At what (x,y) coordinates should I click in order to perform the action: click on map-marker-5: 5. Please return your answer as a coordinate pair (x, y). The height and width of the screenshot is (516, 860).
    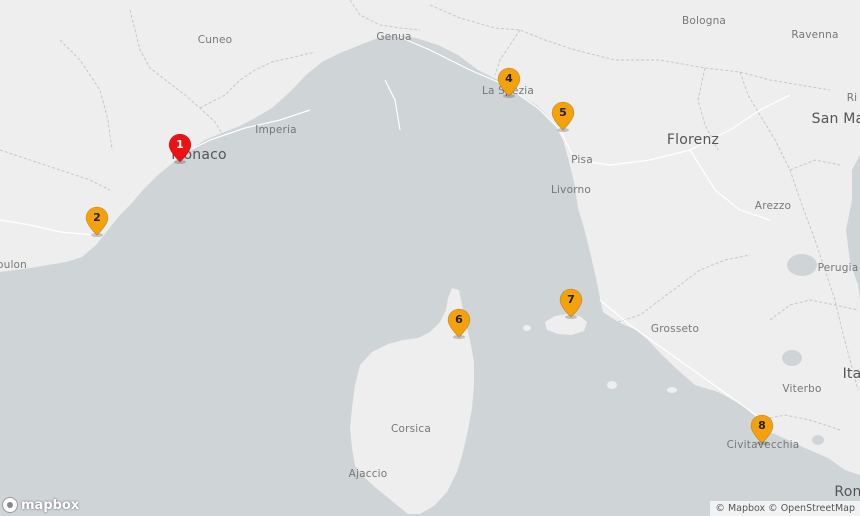
    Looking at the image, I should click on (563, 116).